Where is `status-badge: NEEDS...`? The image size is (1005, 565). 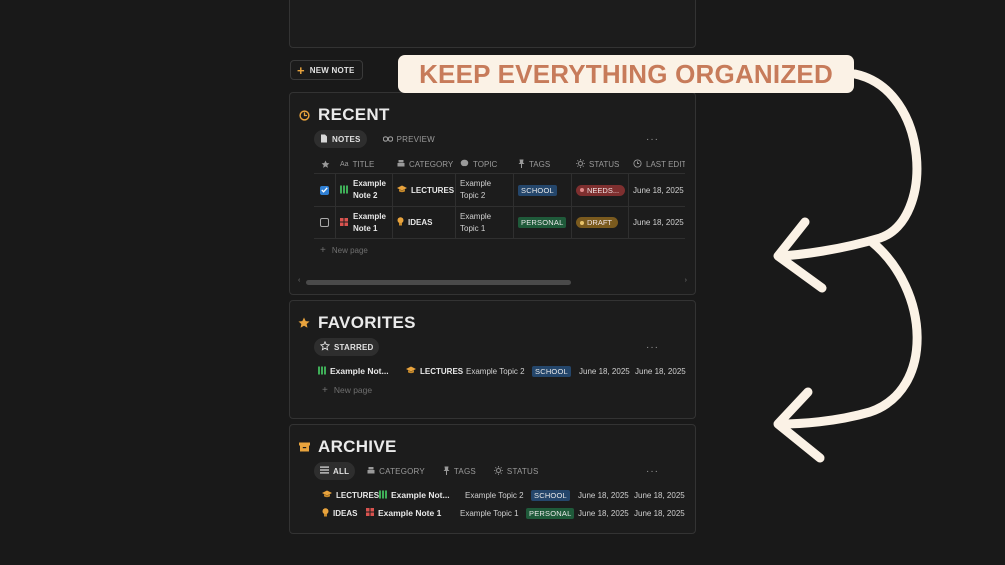 status-badge: NEEDS... is located at coordinates (601, 190).